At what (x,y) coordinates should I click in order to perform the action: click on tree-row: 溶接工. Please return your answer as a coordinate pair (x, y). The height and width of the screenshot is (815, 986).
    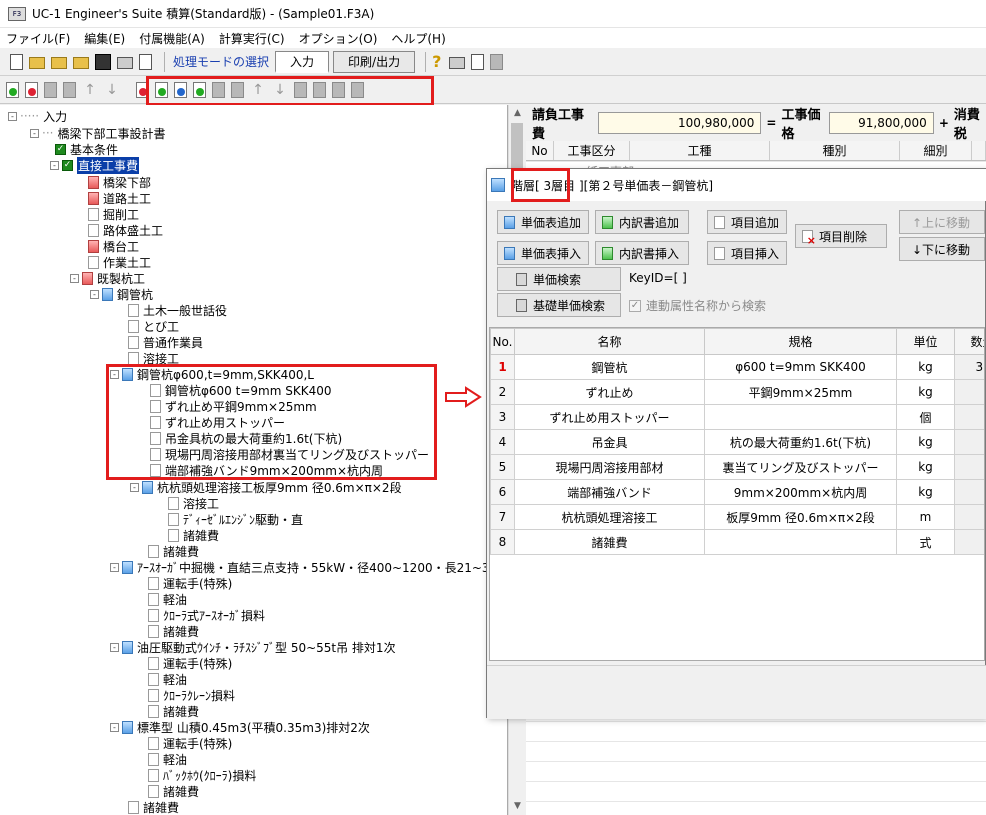
    Looking at the image, I should click on (193, 503).